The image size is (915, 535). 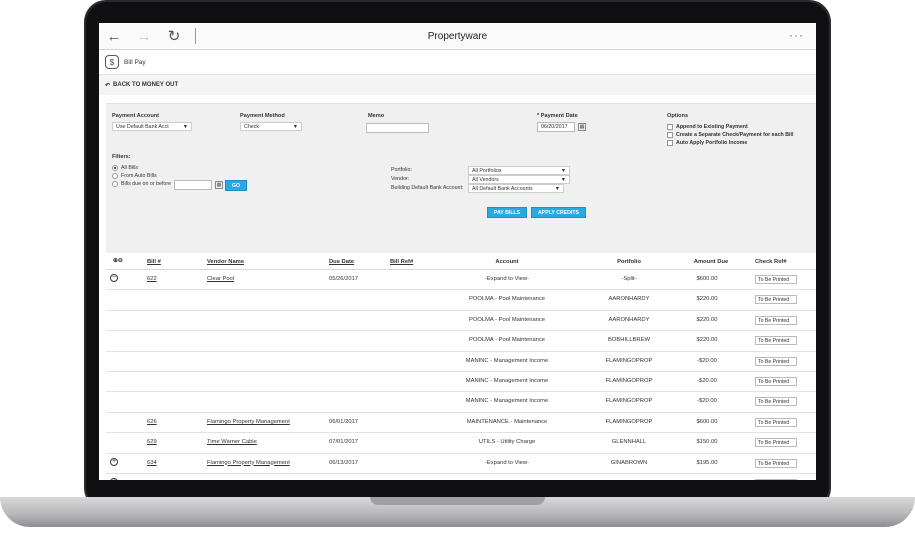 What do you see at coordinates (225, 262) in the screenshot?
I see `col-vendor: Vendor Name` at bounding box center [225, 262].